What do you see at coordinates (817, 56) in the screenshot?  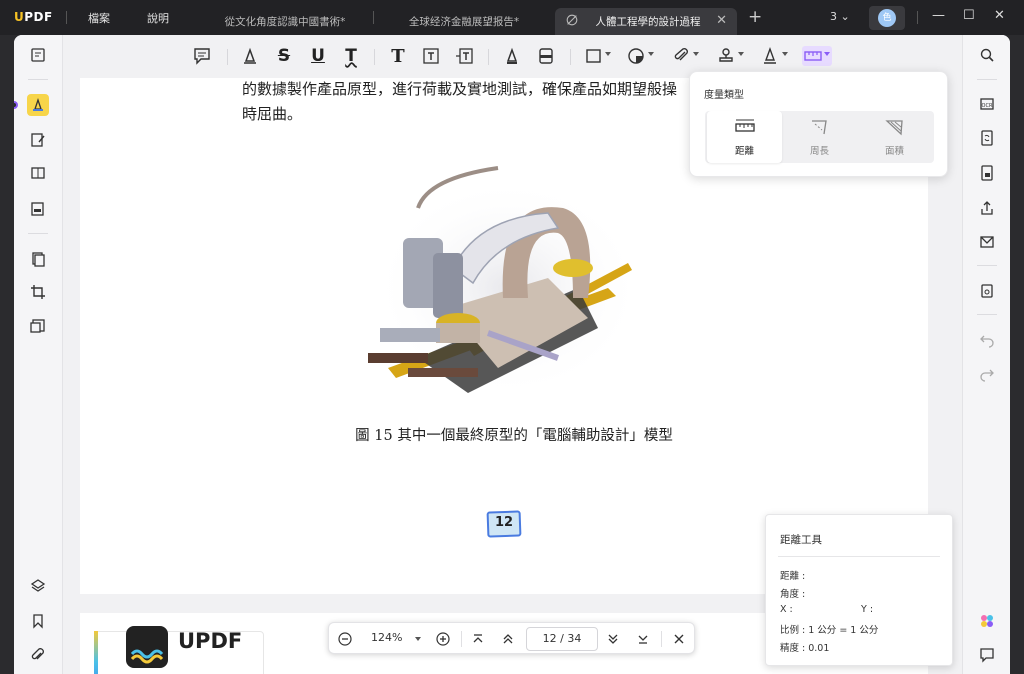 I see `measure-tool-button` at bounding box center [817, 56].